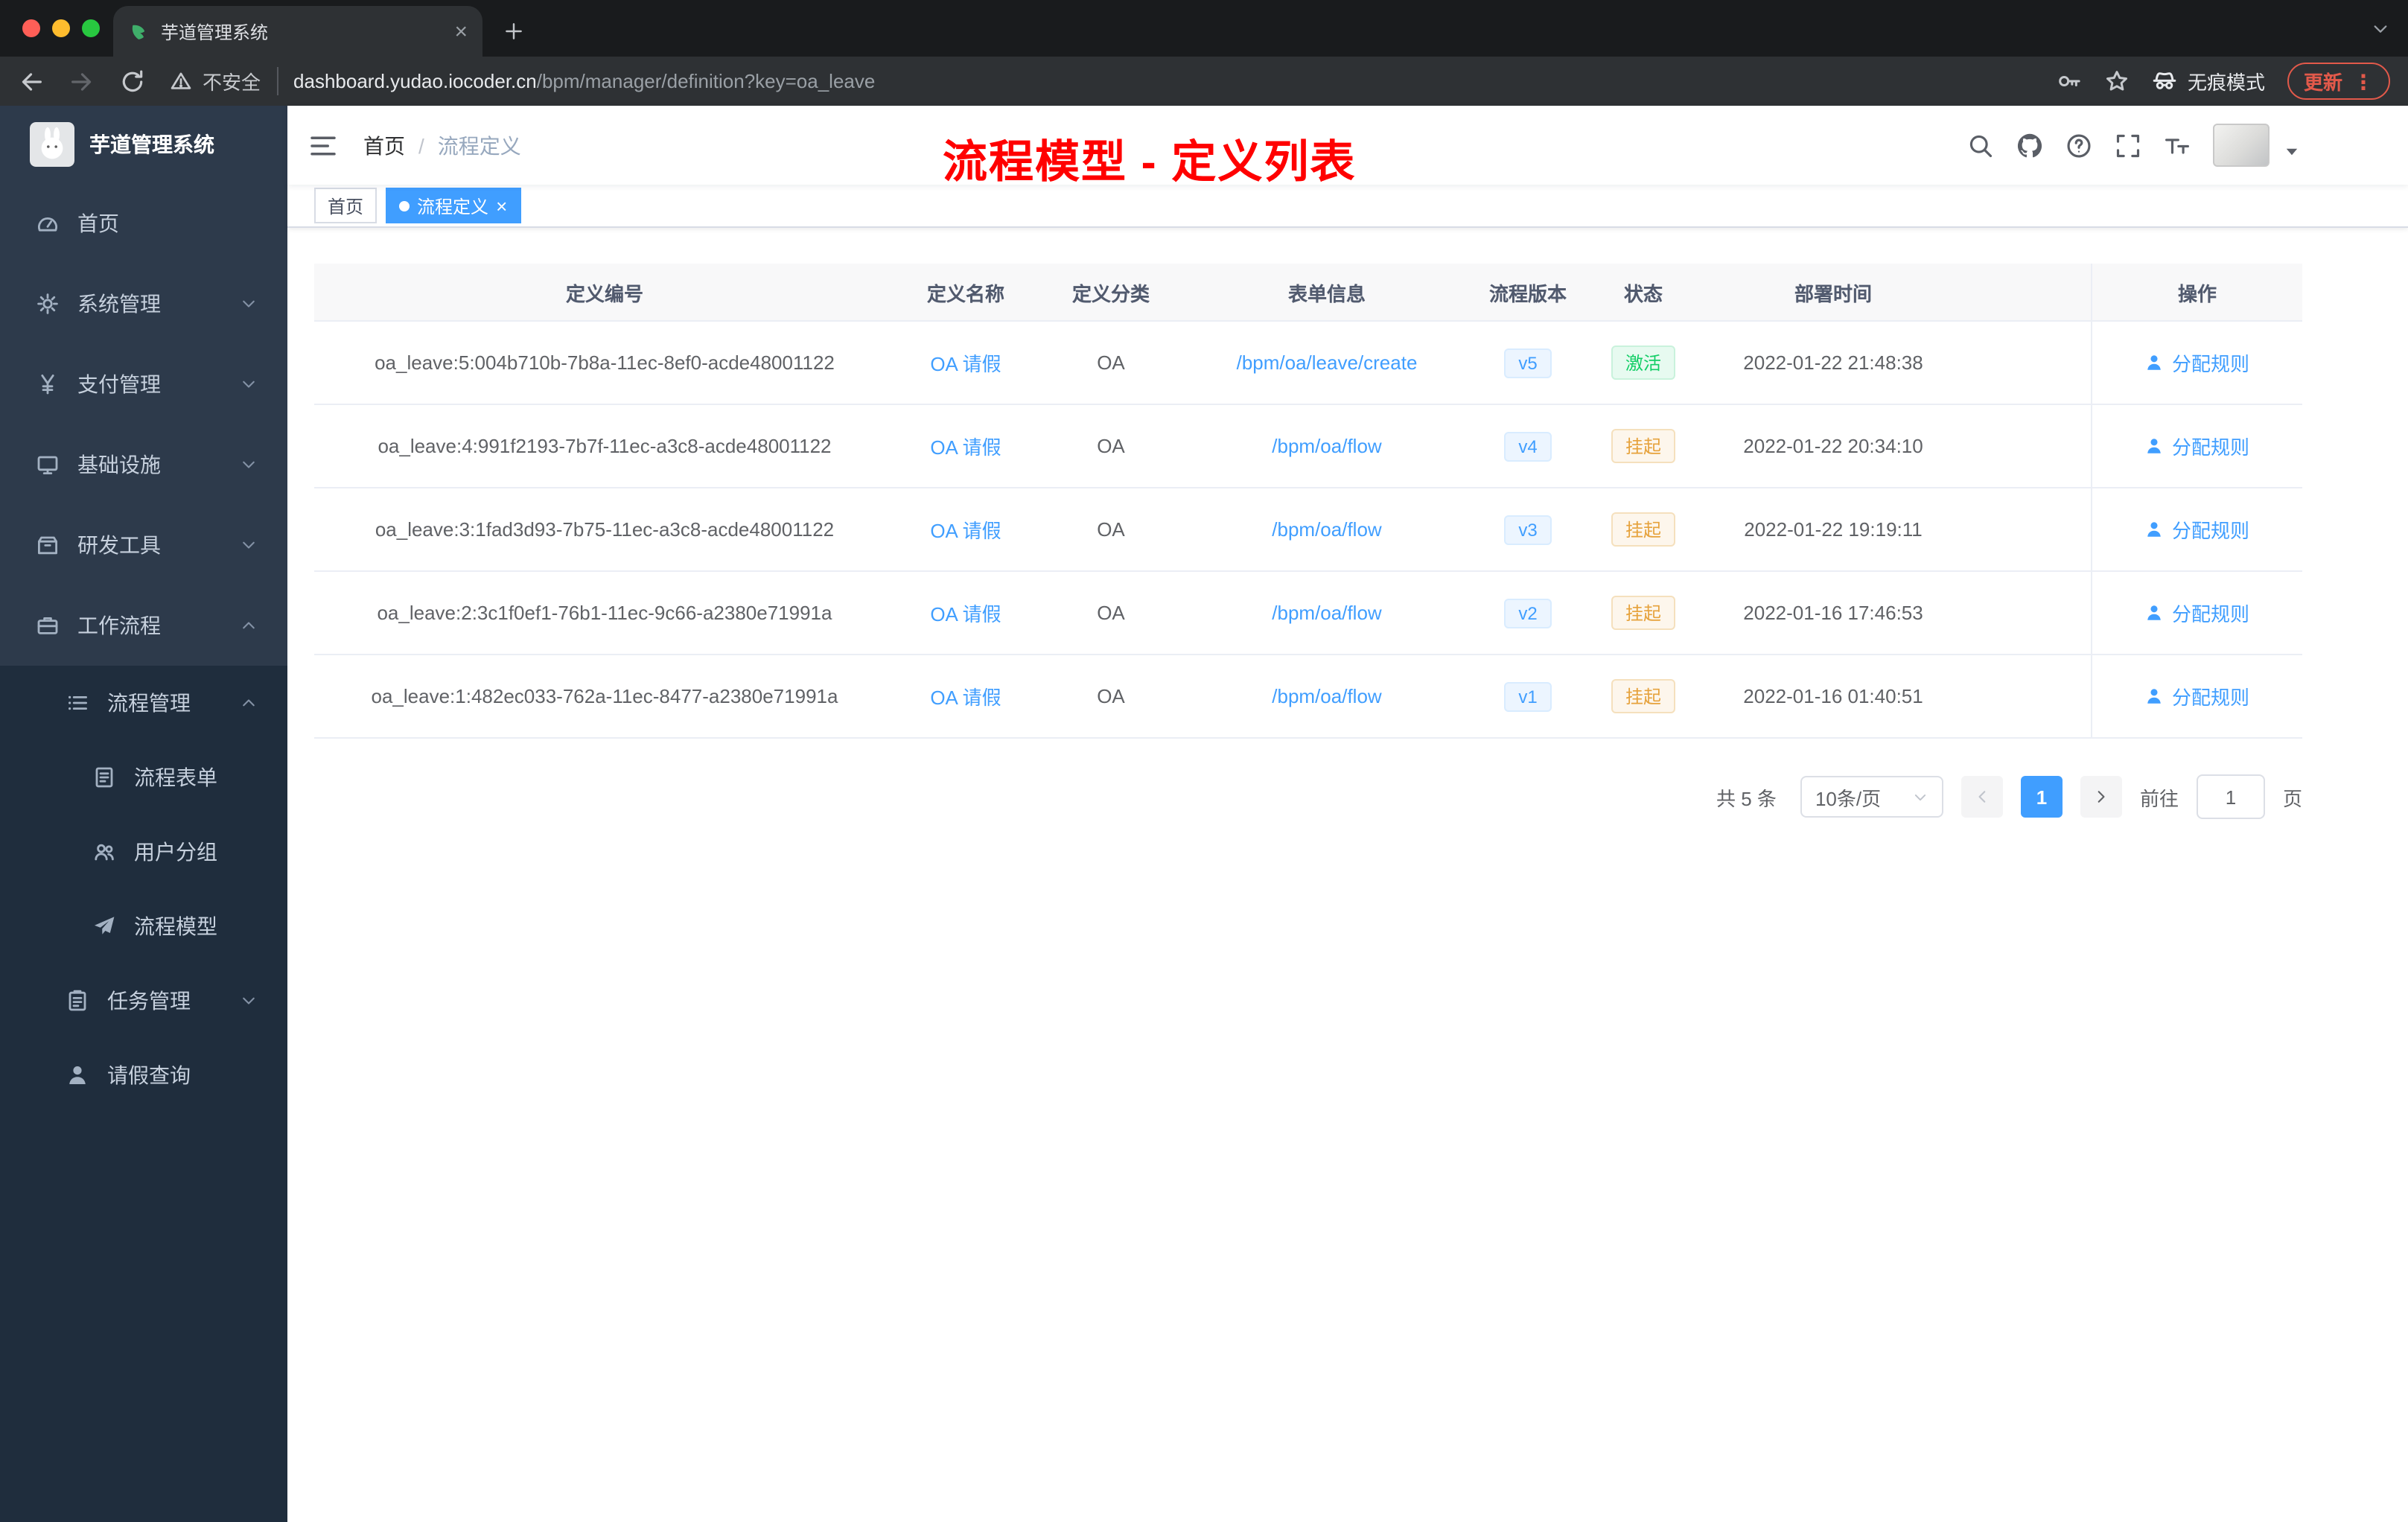  Describe the element at coordinates (2029, 145) in the screenshot. I see `github-icon` at that location.